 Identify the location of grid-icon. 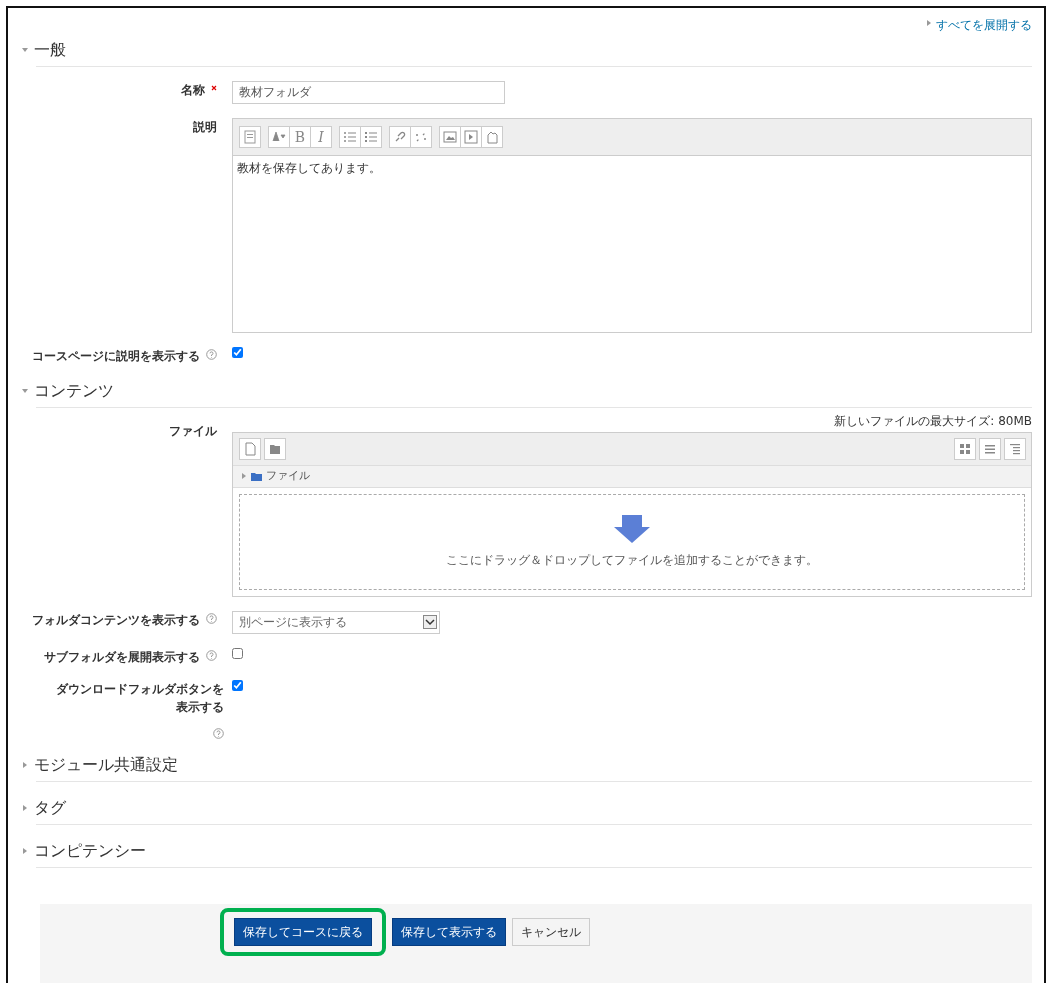
(965, 449).